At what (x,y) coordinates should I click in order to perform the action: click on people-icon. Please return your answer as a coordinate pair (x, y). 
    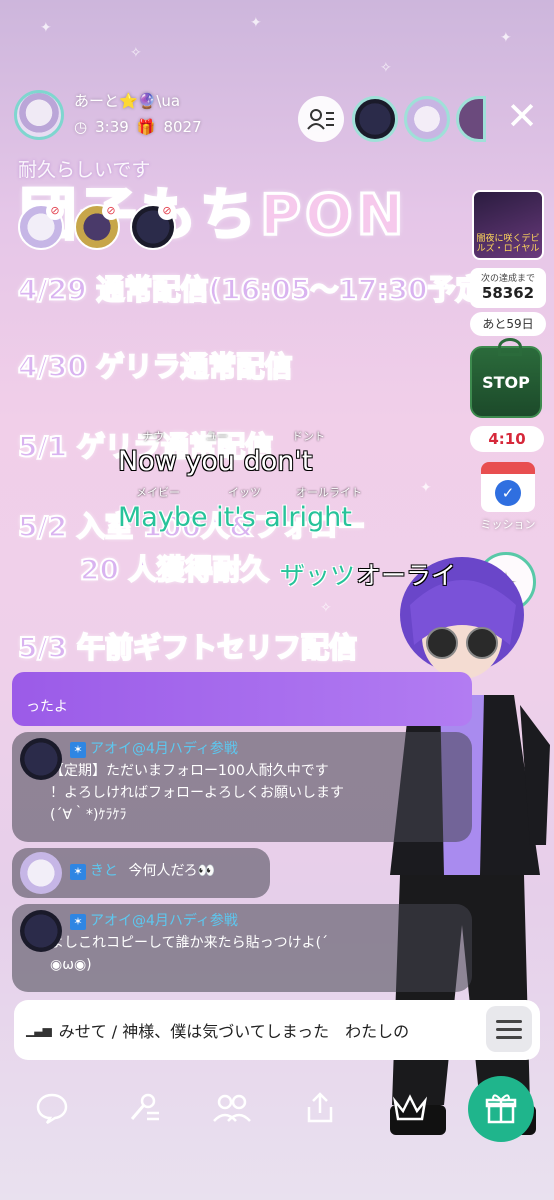
    Looking at the image, I should click on (232, 1108).